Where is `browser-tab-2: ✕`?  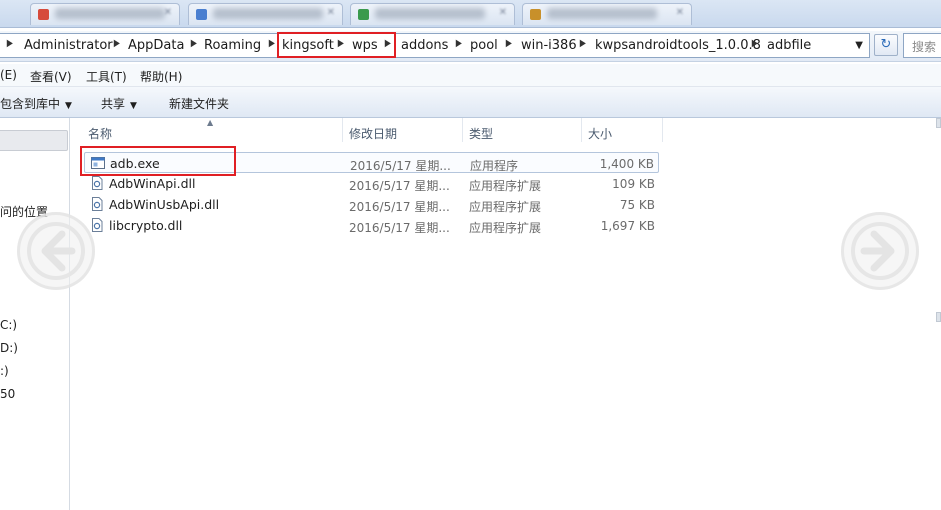
browser-tab-2: ✕ is located at coordinates (265, 14).